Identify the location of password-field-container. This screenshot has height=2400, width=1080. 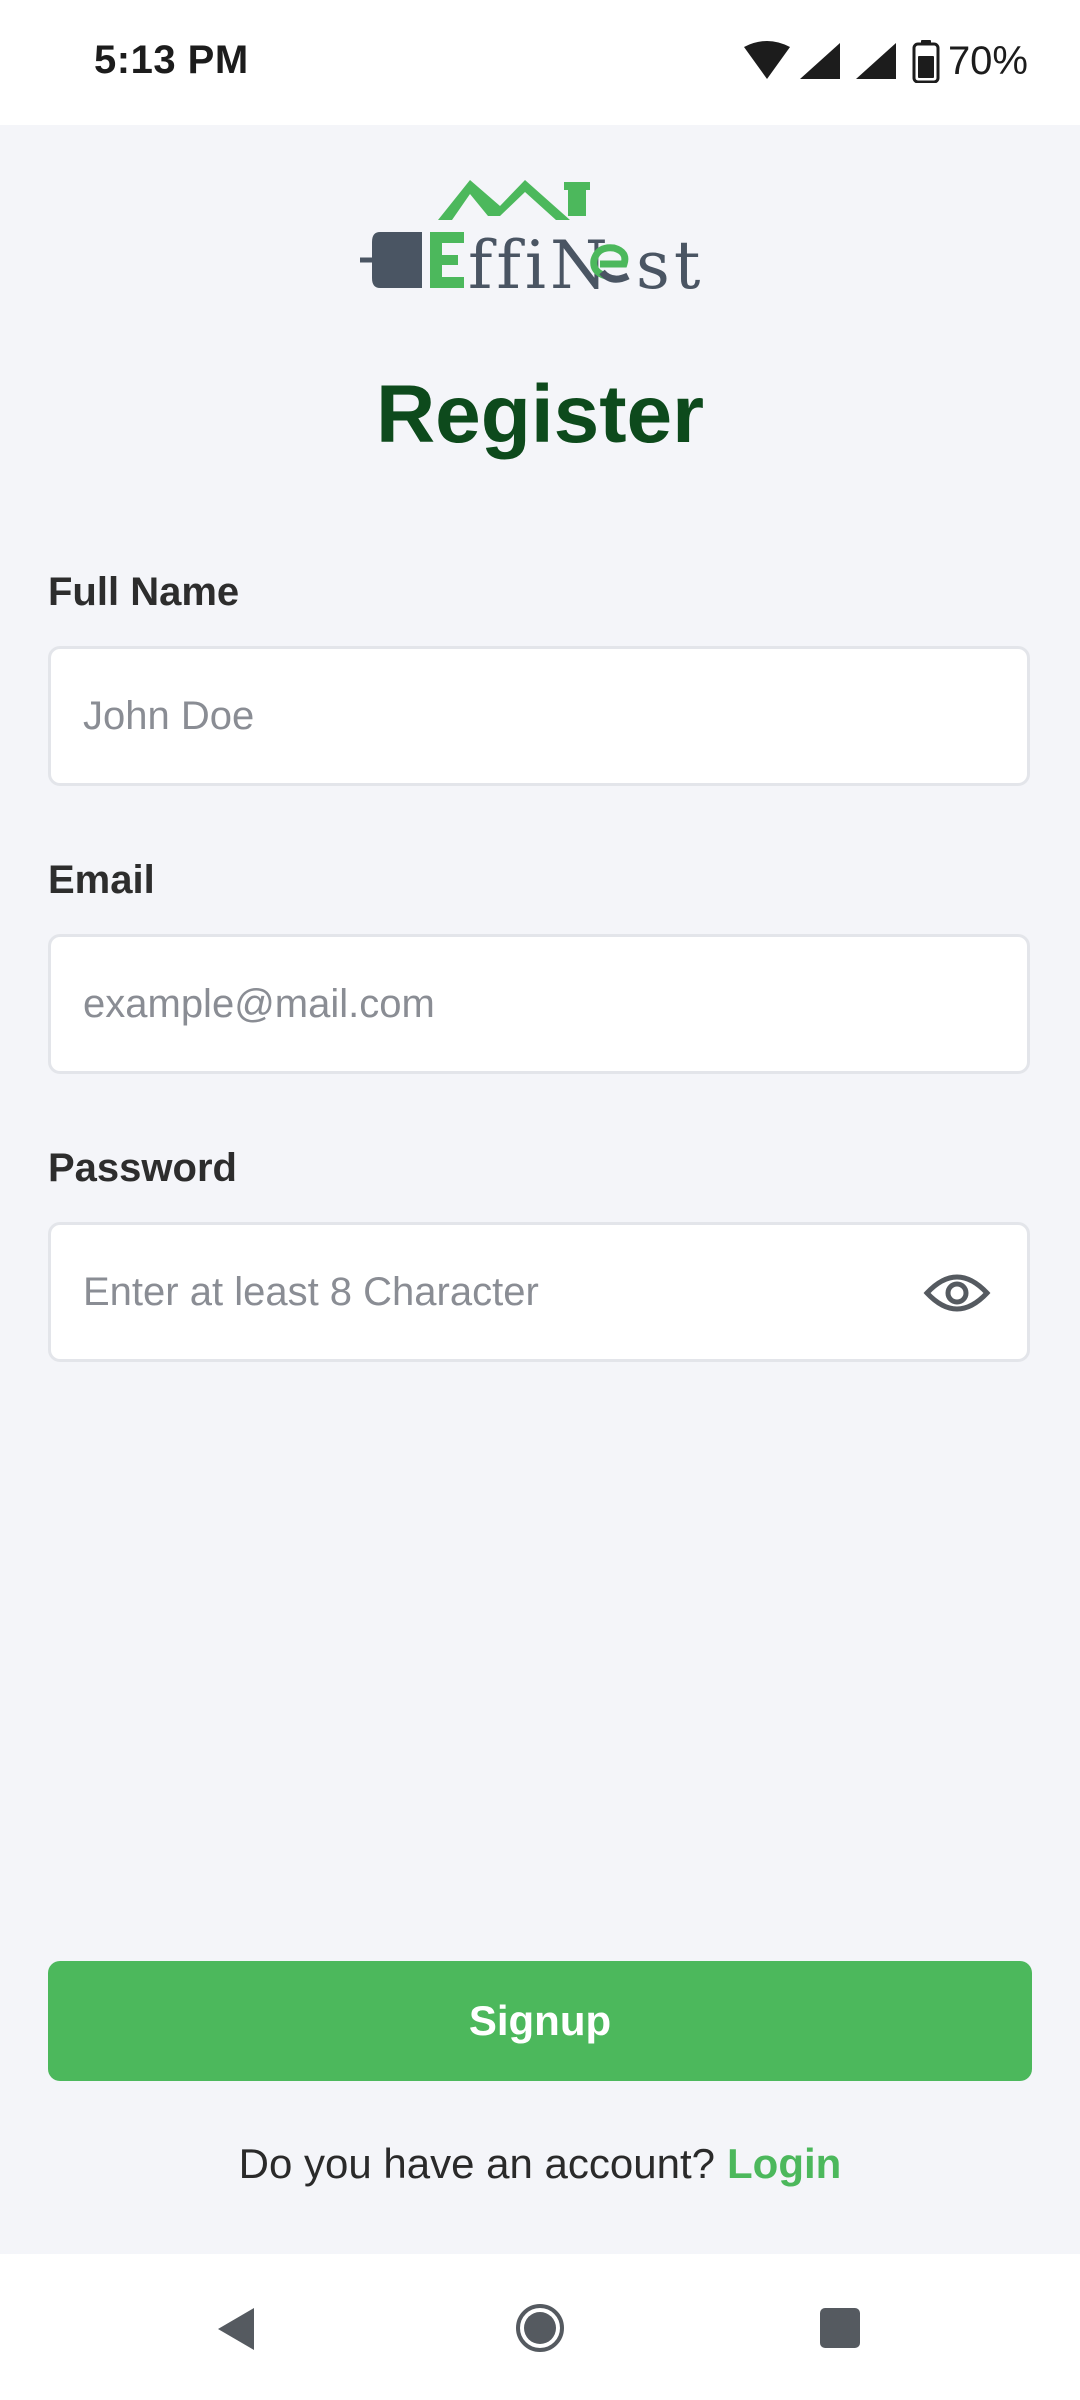
(539, 1292).